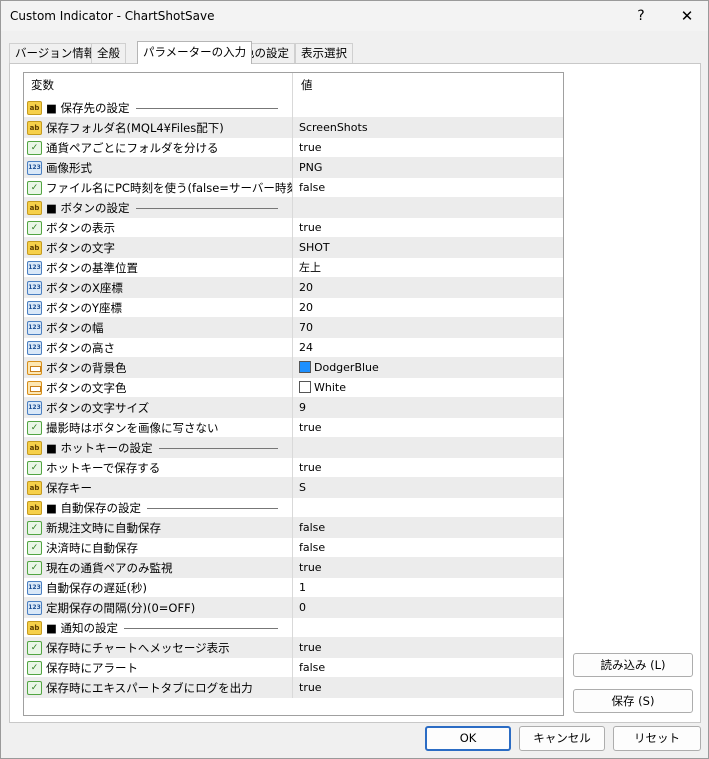 The height and width of the screenshot is (759, 709). Describe the element at coordinates (562, 738) in the screenshot. I see `cancel-button: キャンセル` at that location.